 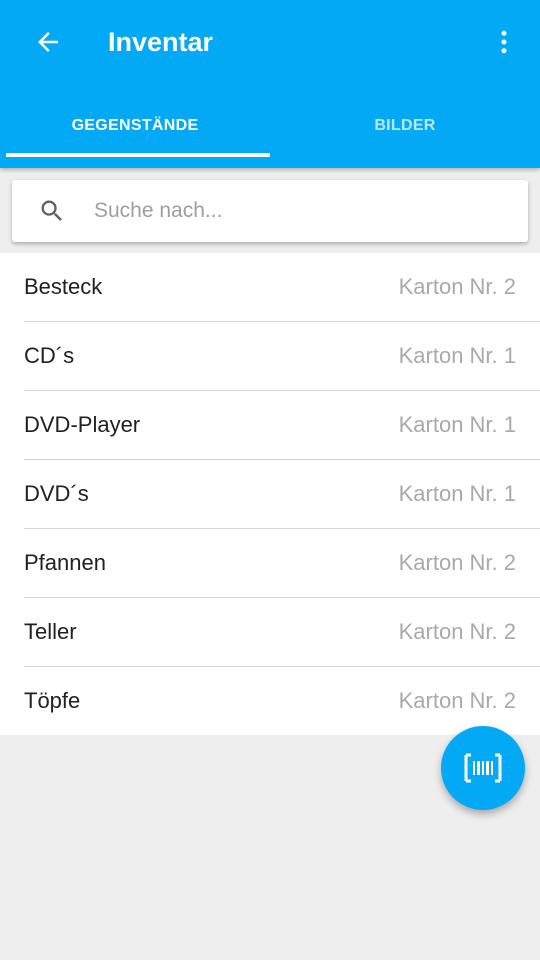 I want to click on list-item: CD´s Karton Nr. 1, so click(x=270, y=356).